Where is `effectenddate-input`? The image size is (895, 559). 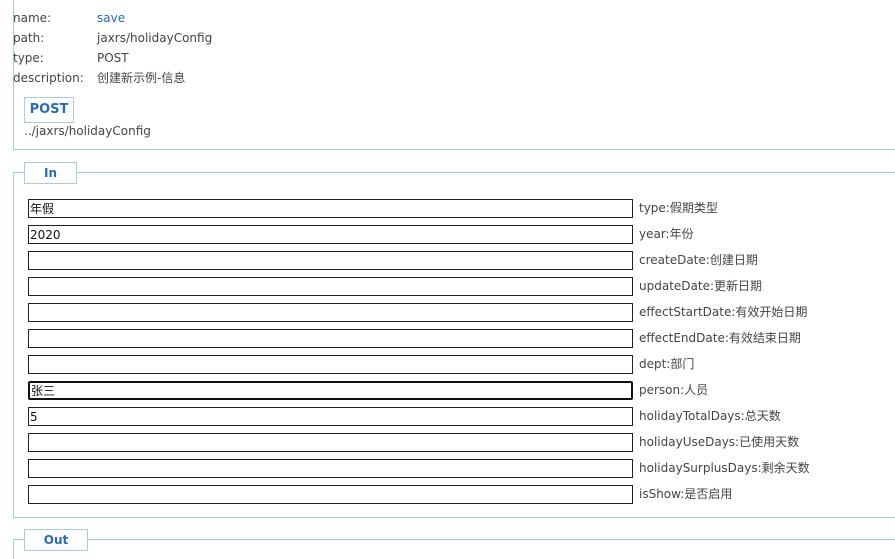
effectenddate-input is located at coordinates (330, 338).